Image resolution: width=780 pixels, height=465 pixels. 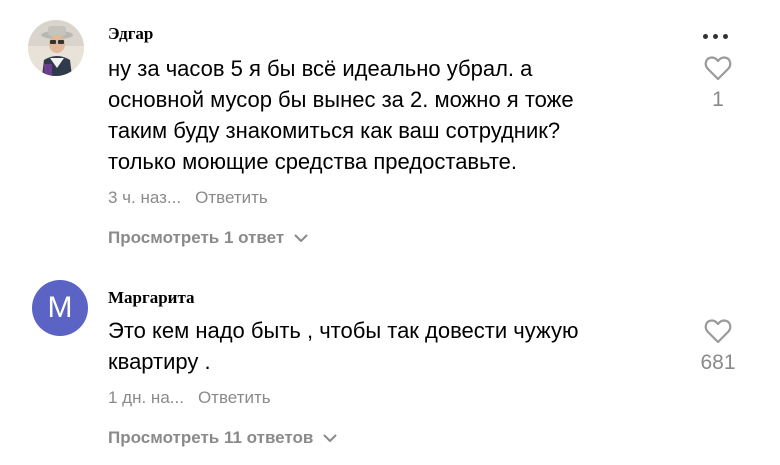 What do you see at coordinates (313, 161) in the screenshot?
I see `comment-text-line: только моющие средства предоставьте.` at bounding box center [313, 161].